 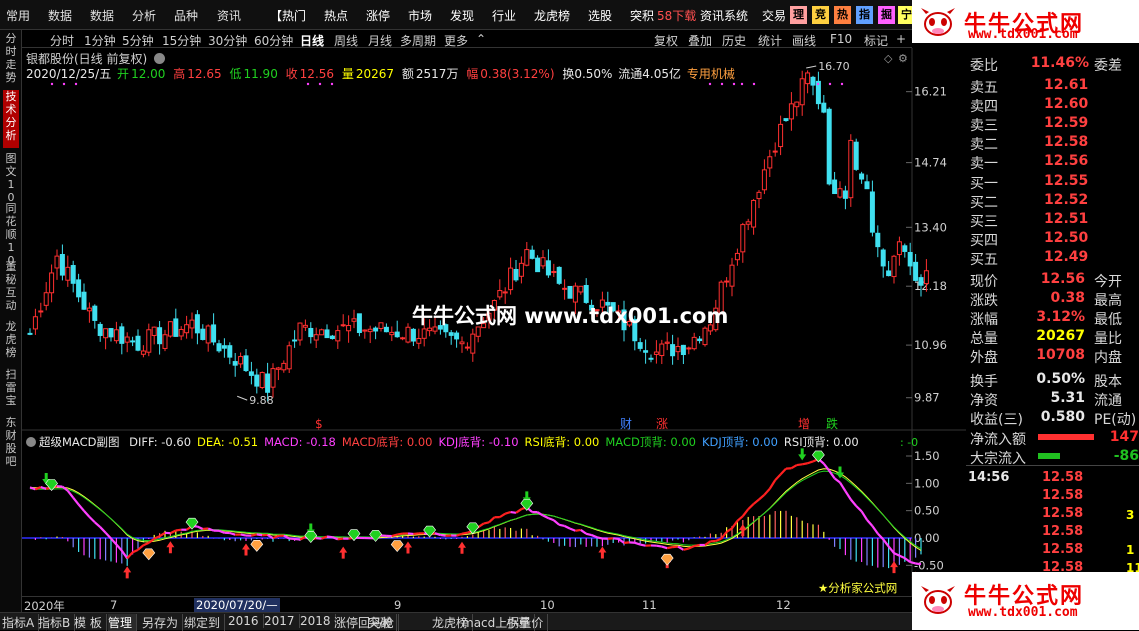 What do you see at coordinates (11, 443) in the screenshot?
I see `left-tab-7: 东 财 股 吧` at bounding box center [11, 443].